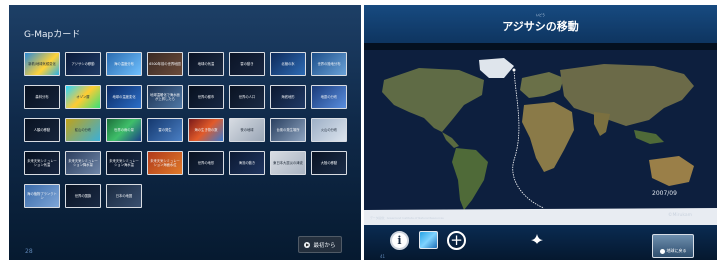  I want to click on panel-title: G-Mapカード, so click(52, 35).